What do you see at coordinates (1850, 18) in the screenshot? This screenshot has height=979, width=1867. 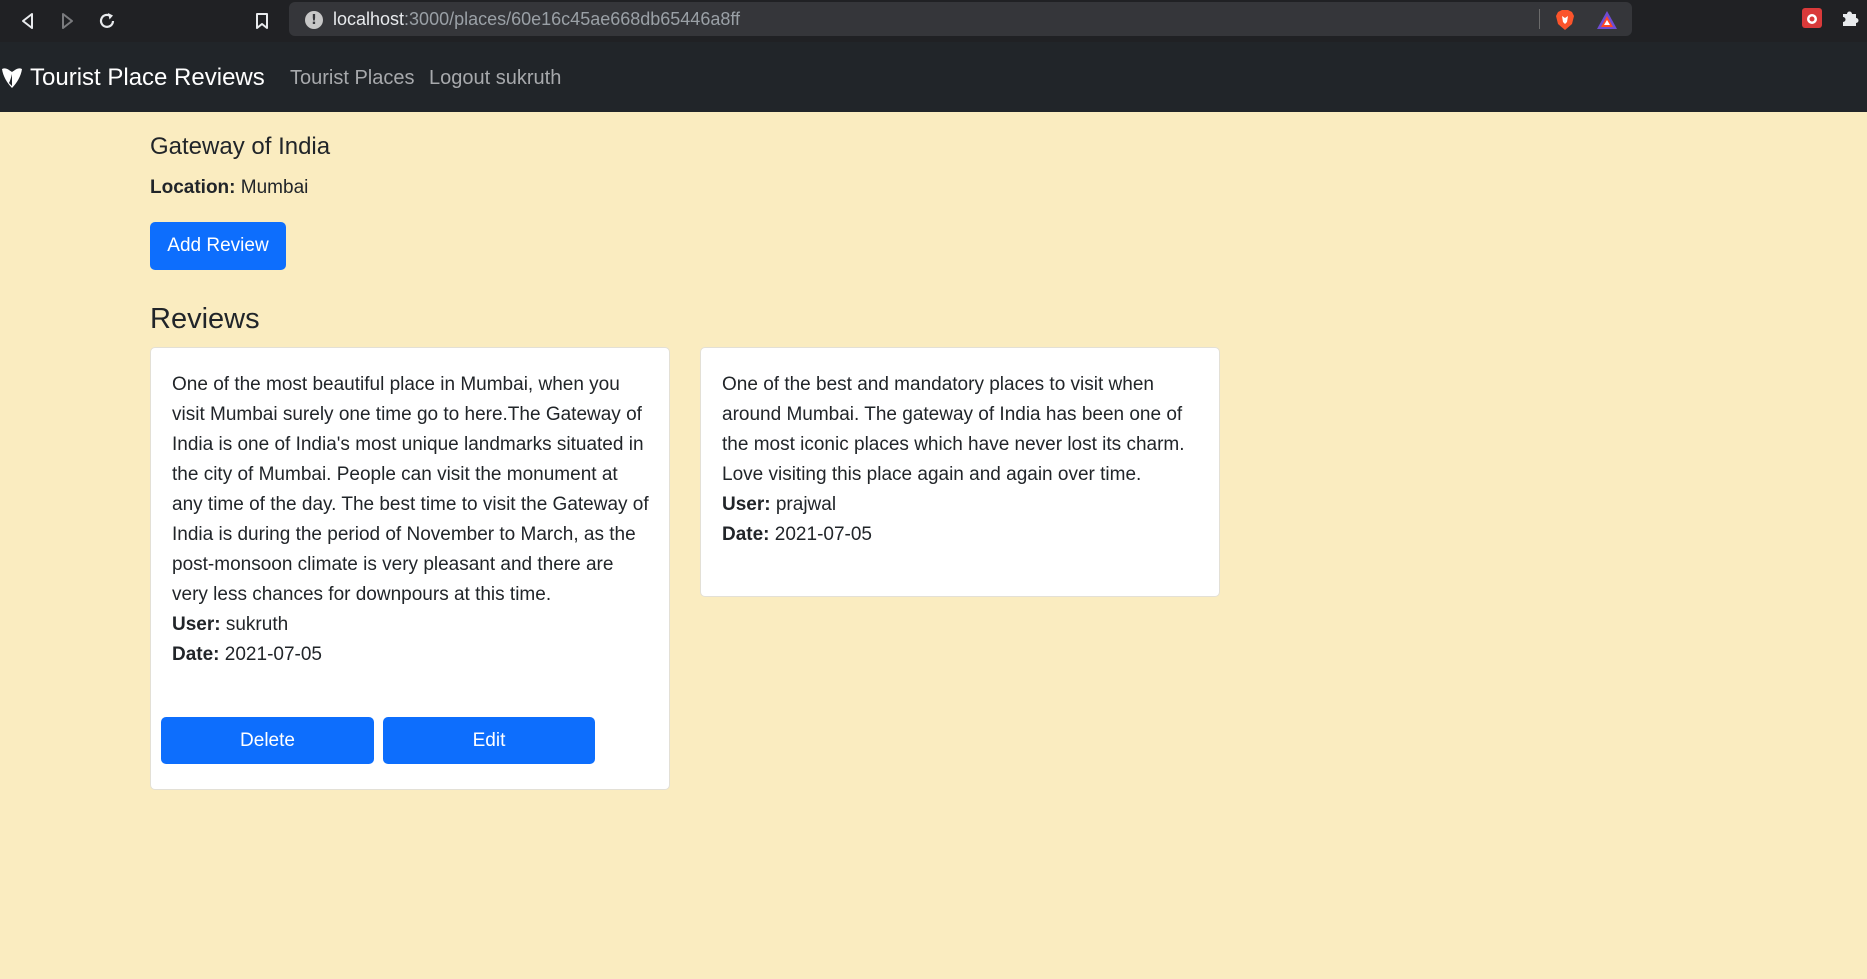 I see `puzzle-extensions-icon` at bounding box center [1850, 18].